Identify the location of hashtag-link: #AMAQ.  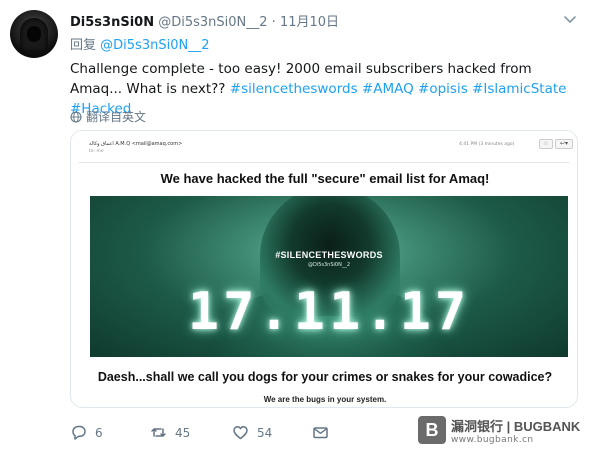
(388, 89).